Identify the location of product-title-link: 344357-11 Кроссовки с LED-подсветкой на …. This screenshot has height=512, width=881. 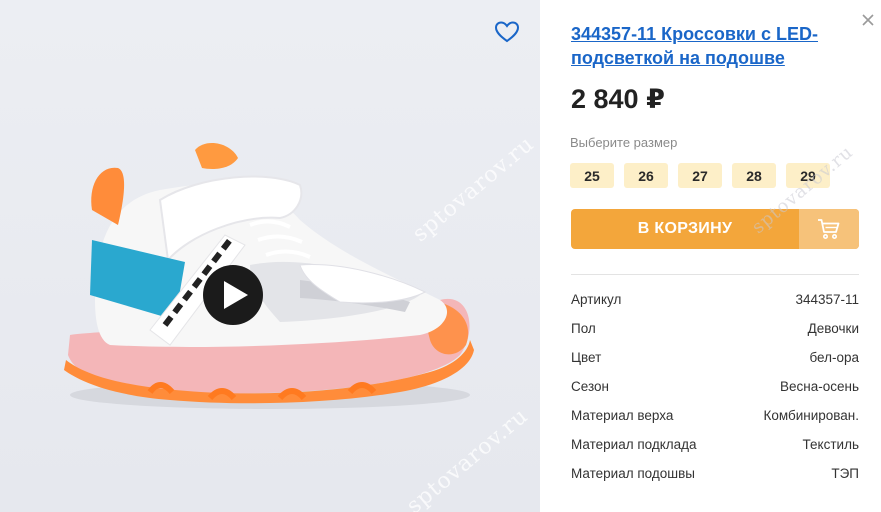
(711, 46).